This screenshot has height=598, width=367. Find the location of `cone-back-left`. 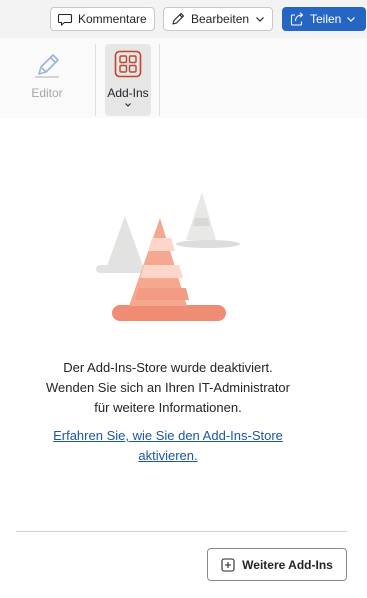

cone-back-left is located at coordinates (125, 241).